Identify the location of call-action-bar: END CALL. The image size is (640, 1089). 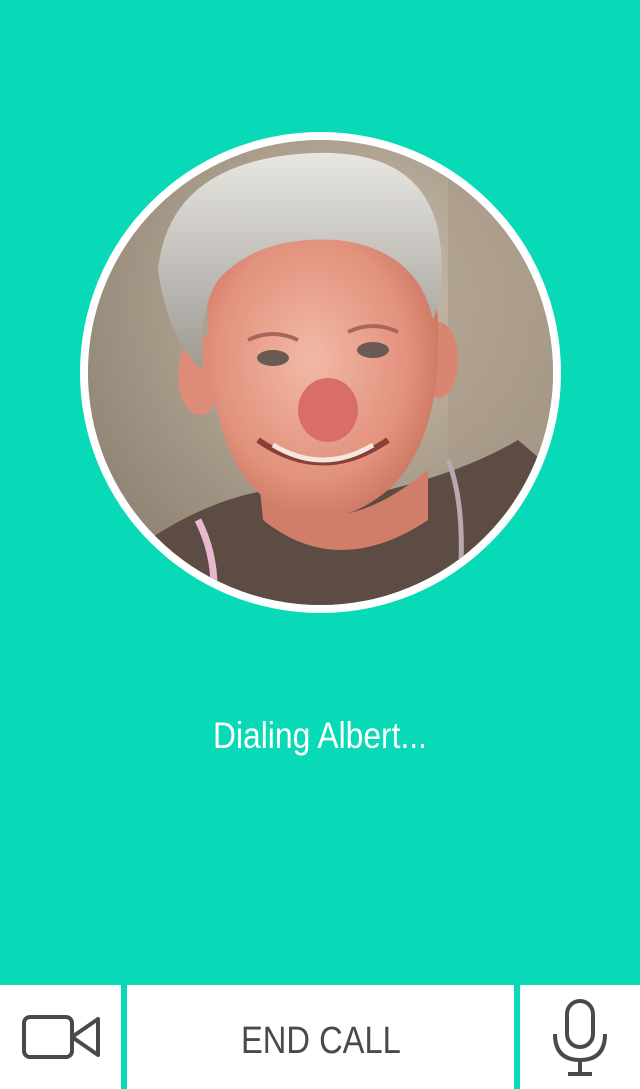
(320, 1034).